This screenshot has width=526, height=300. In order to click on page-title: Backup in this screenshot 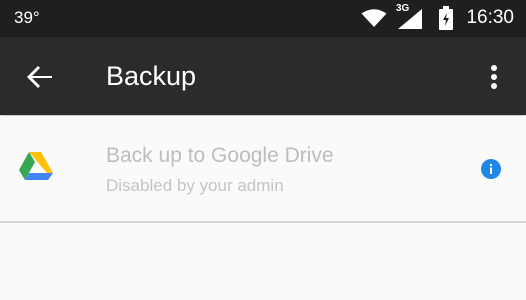, I will do `click(151, 76)`.